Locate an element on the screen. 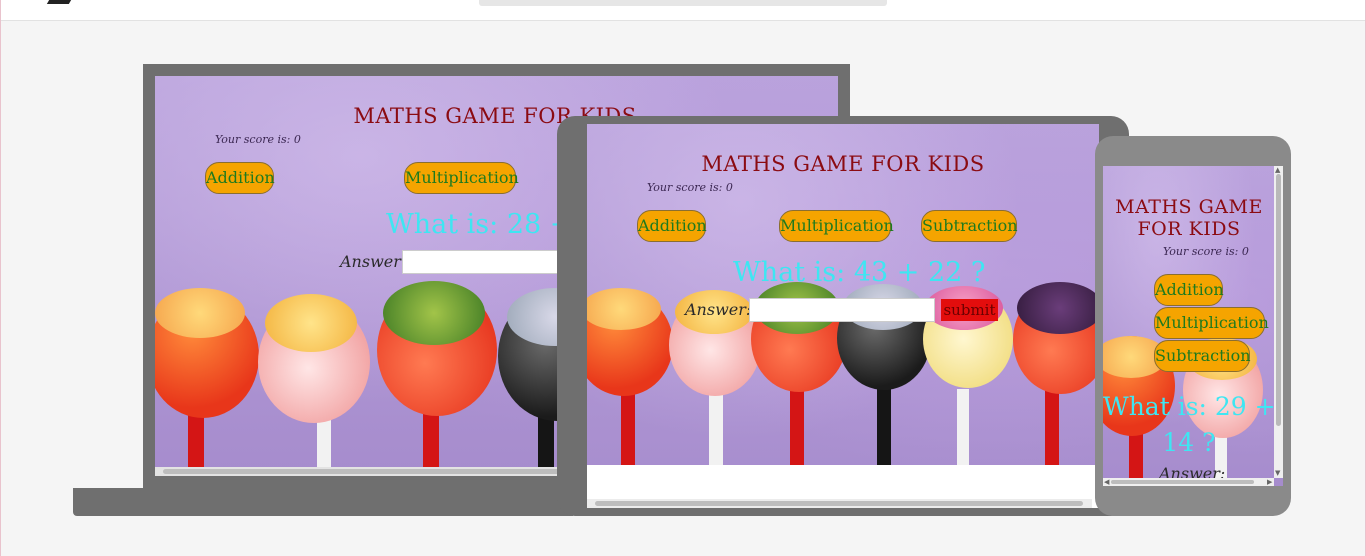  laptop-base is located at coordinates (323, 502).